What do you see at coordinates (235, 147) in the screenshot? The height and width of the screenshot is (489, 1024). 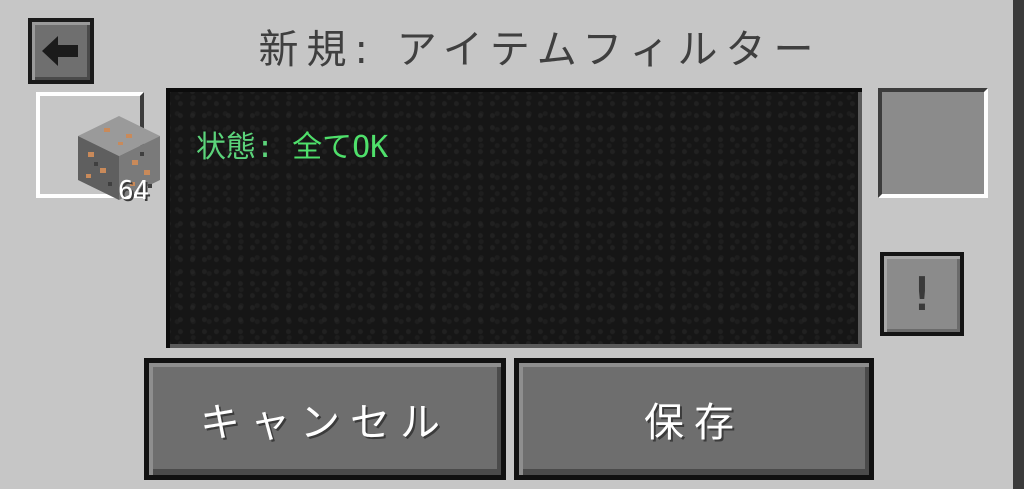 I see `status-label: 状態:` at bounding box center [235, 147].